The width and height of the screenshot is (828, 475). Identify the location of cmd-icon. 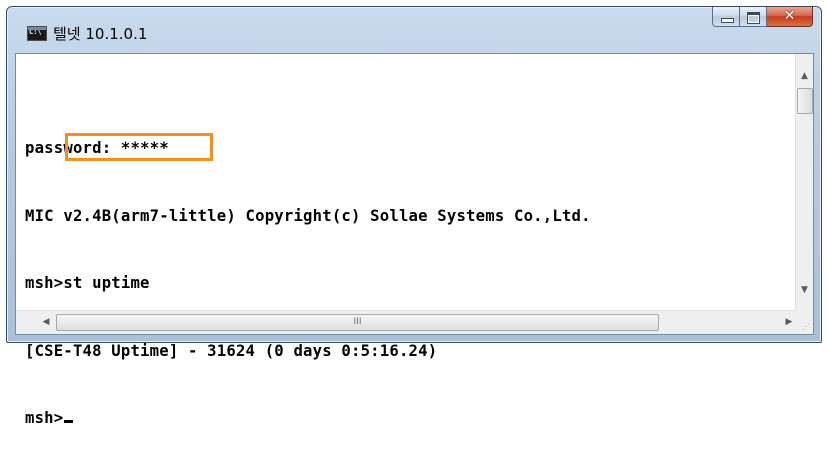
(37, 33).